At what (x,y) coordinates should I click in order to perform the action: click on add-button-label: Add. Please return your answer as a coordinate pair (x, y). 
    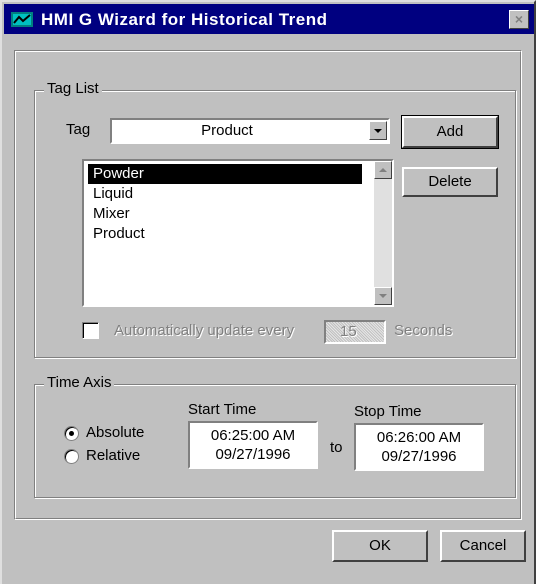
    Looking at the image, I should click on (450, 131).